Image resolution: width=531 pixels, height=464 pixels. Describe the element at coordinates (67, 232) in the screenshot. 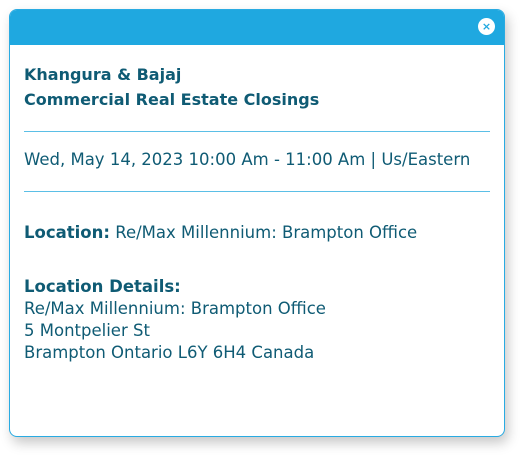

I see `location-label: Location:` at that location.